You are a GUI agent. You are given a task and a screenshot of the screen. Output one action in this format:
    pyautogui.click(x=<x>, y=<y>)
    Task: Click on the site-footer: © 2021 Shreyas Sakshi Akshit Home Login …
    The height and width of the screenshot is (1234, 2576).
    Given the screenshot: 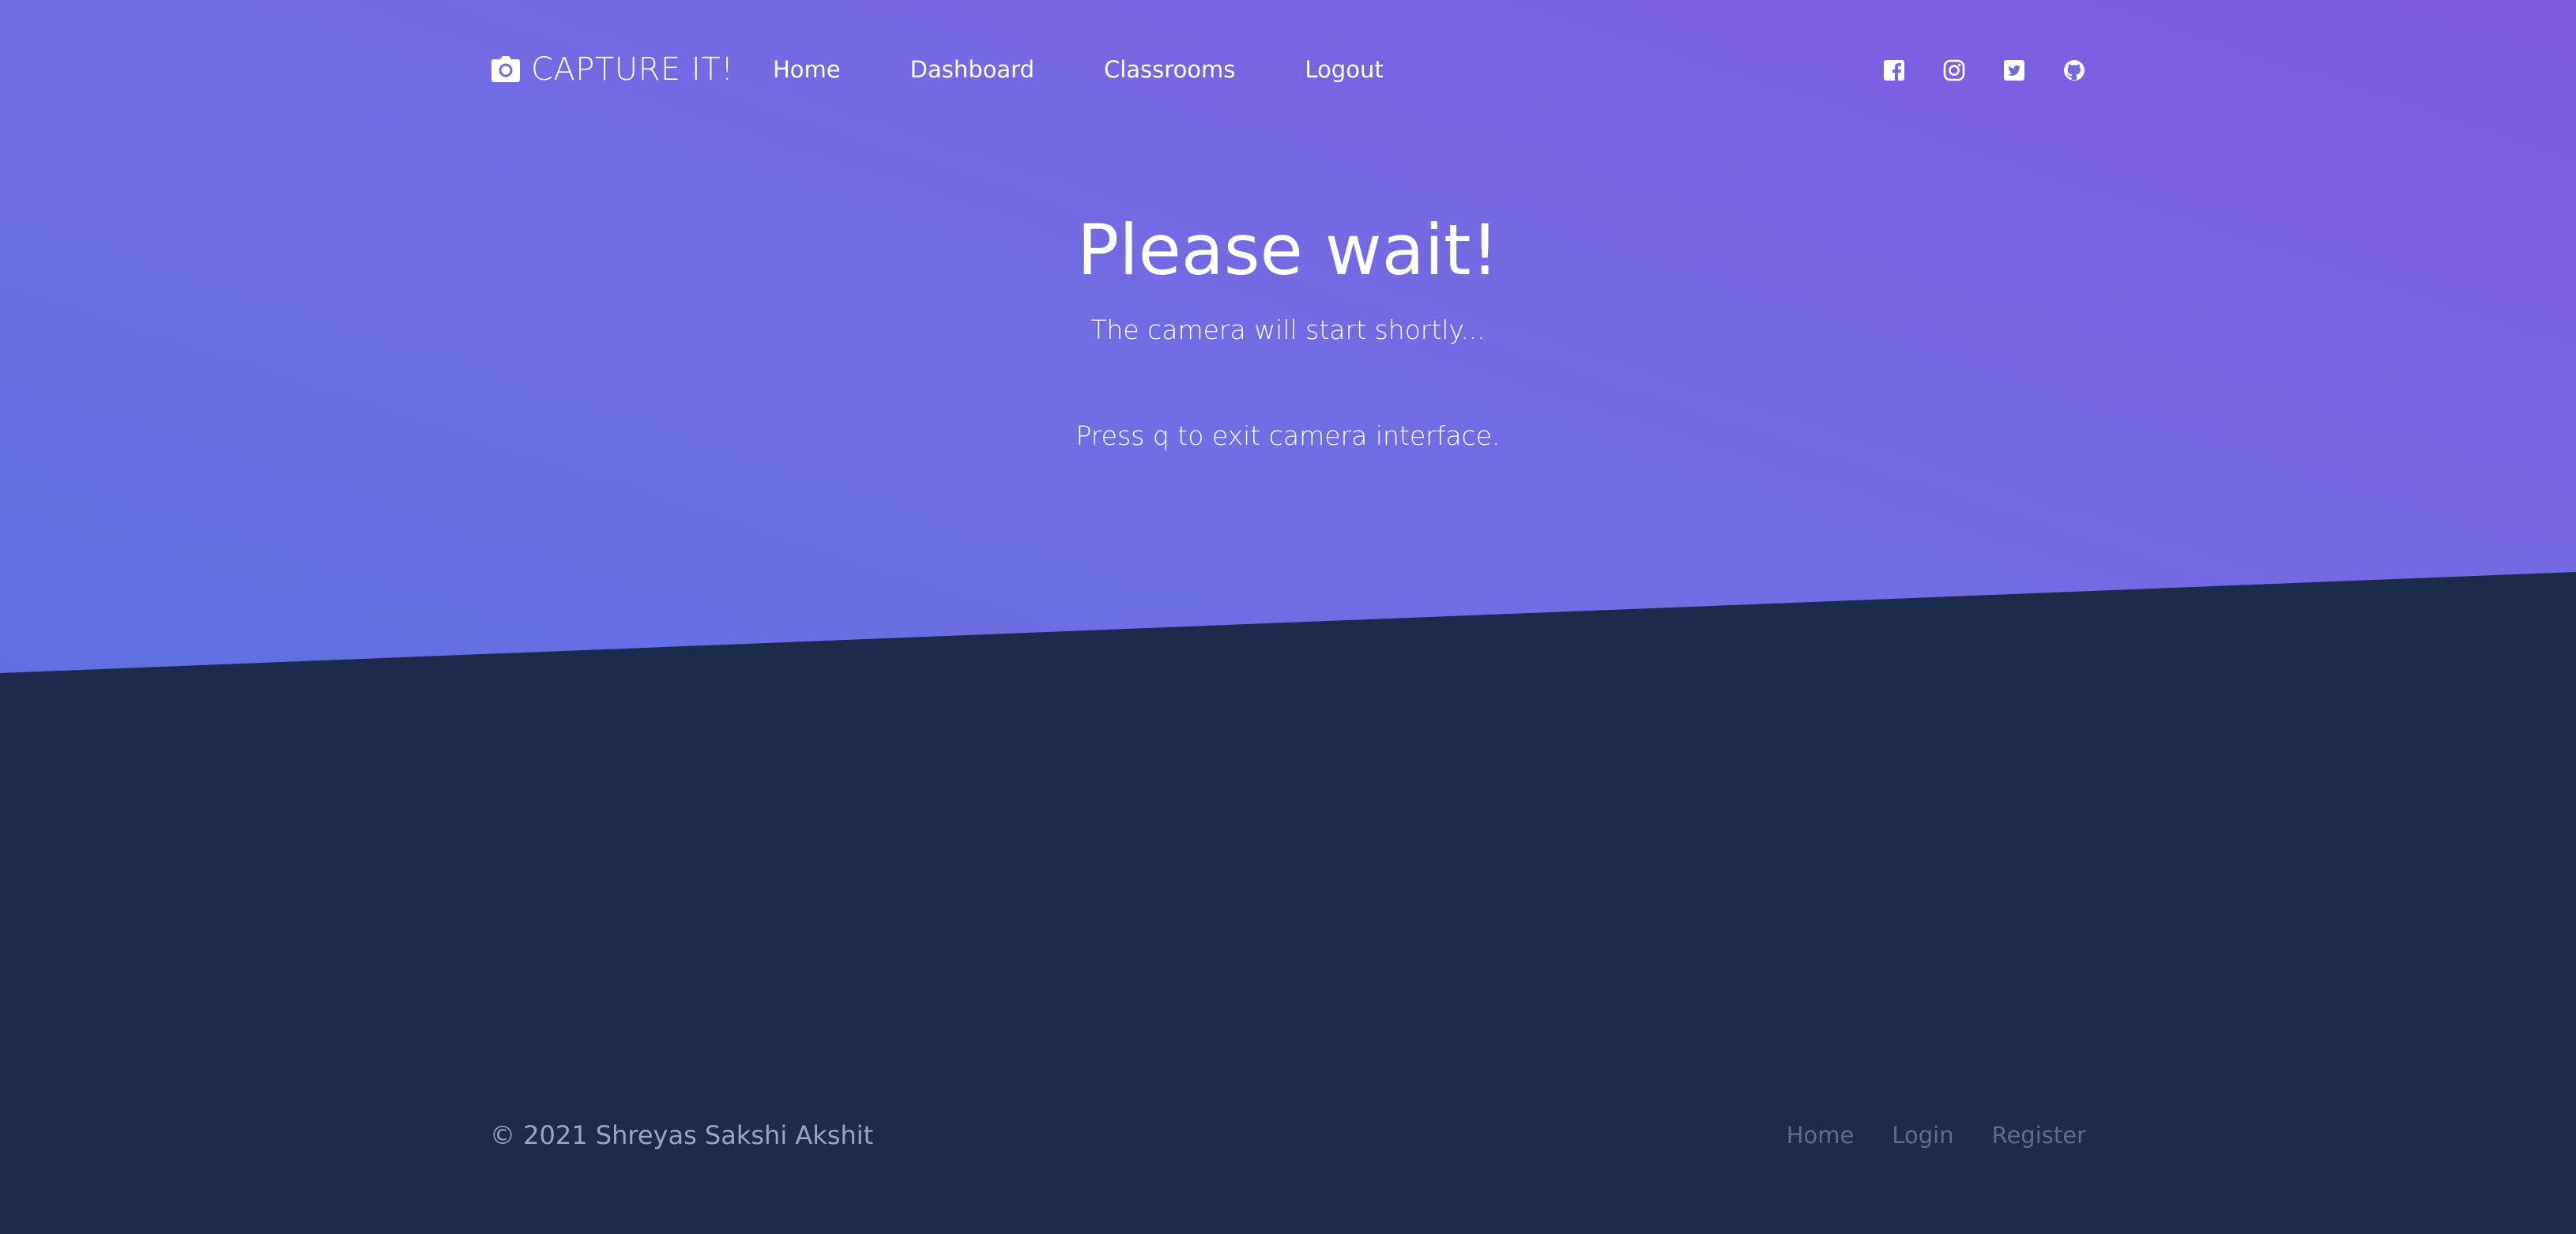 What is the action you would take?
    pyautogui.click(x=1288, y=1135)
    